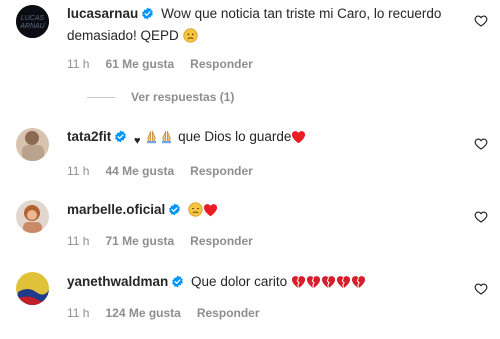 Image resolution: width=500 pixels, height=339 pixels. What do you see at coordinates (117, 281) in the screenshot?
I see `comment-username: yanethwaldman` at bounding box center [117, 281].